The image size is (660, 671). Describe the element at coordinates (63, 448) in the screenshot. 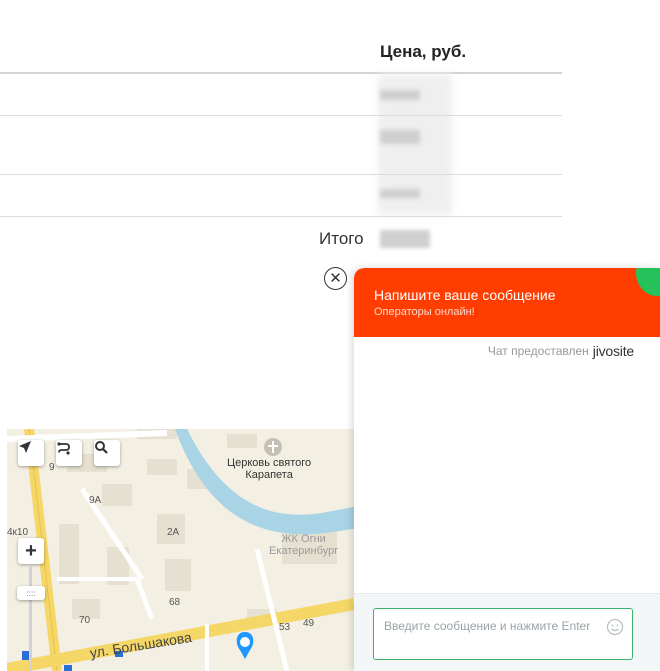

I see `route-icon` at that location.